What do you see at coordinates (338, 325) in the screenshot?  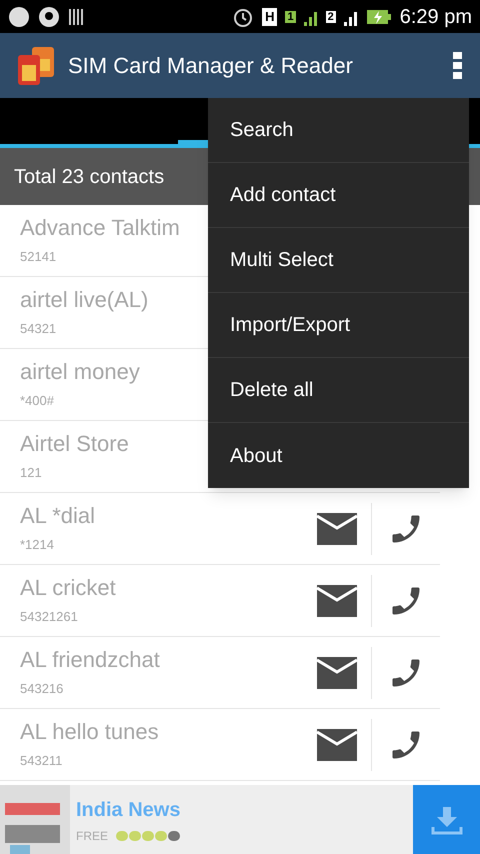 I see `menu-item: Import/Export` at bounding box center [338, 325].